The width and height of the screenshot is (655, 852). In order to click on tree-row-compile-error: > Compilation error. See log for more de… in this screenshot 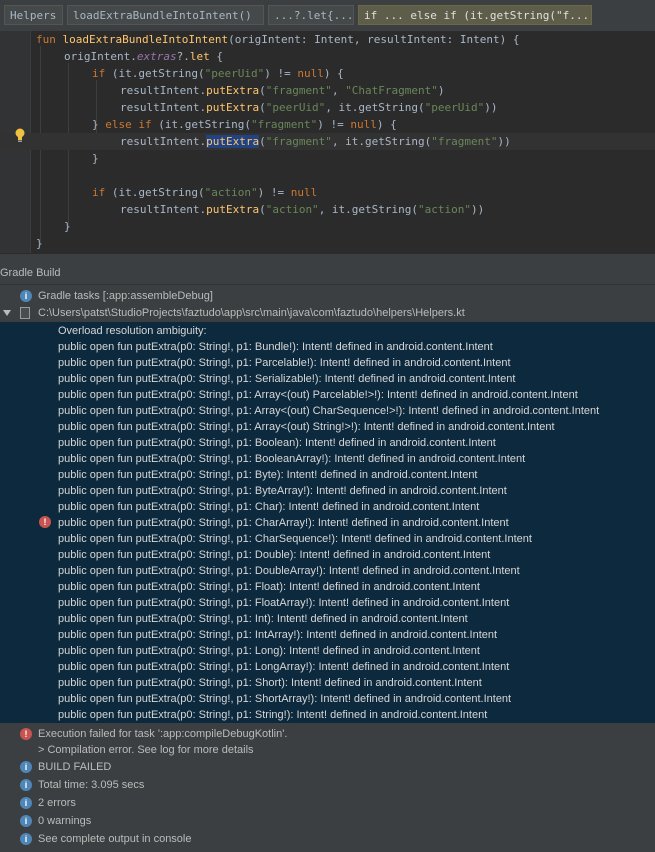, I will do `click(327, 750)`.